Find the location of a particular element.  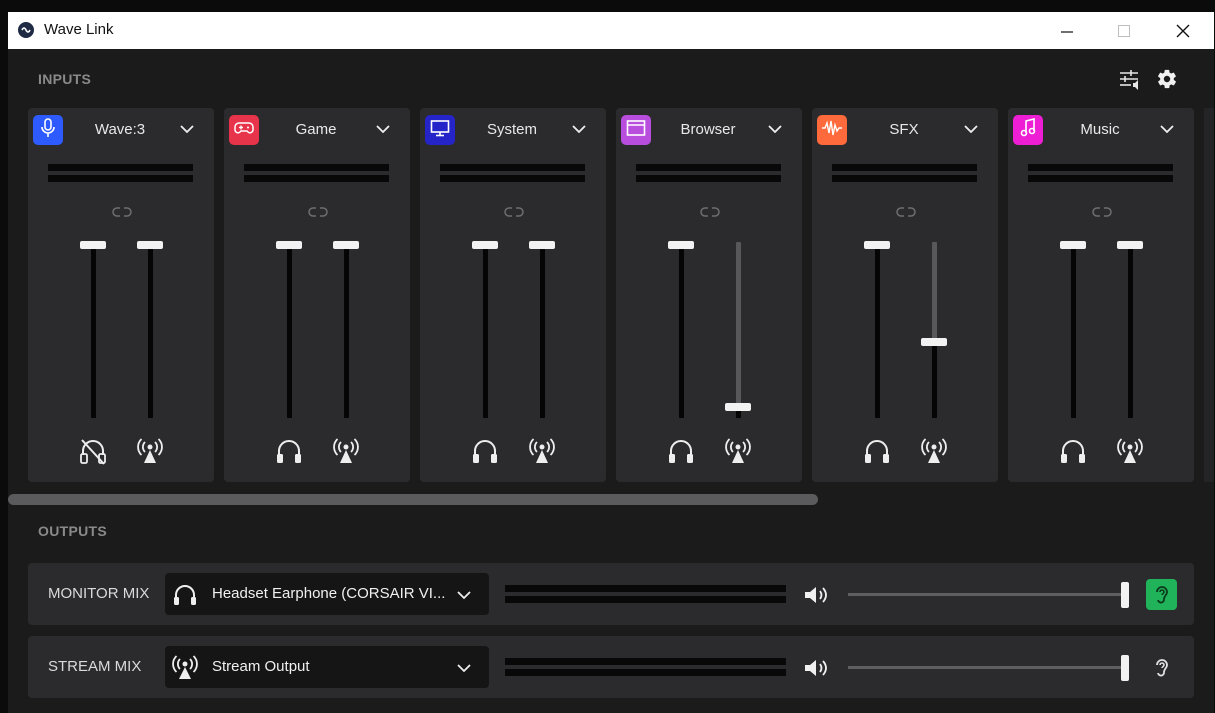

stream-volume-slider is located at coordinates (987, 667).